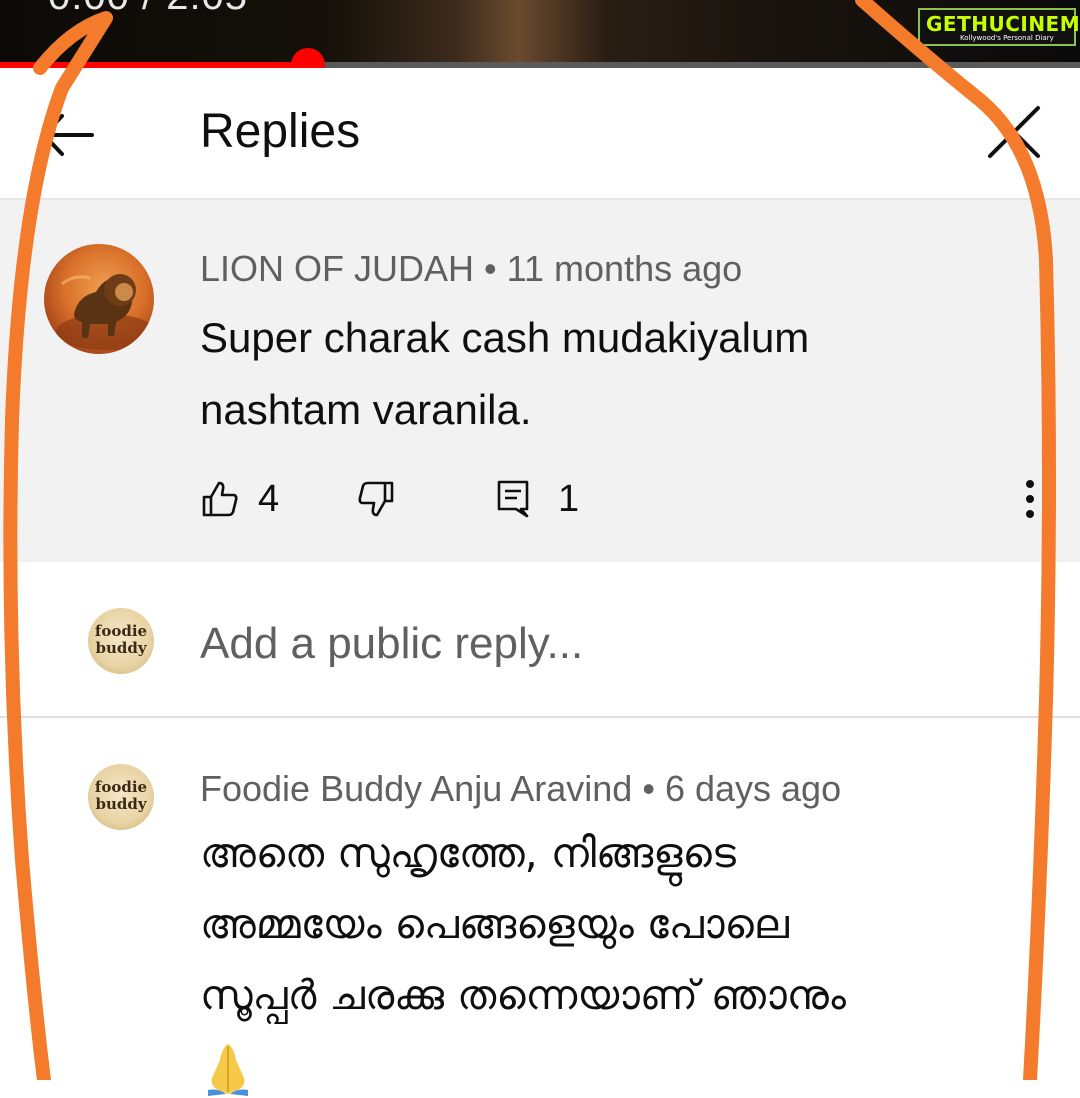  What do you see at coordinates (1003, 24) in the screenshot?
I see `watermark-text: GETHUCINEMA` at bounding box center [1003, 24].